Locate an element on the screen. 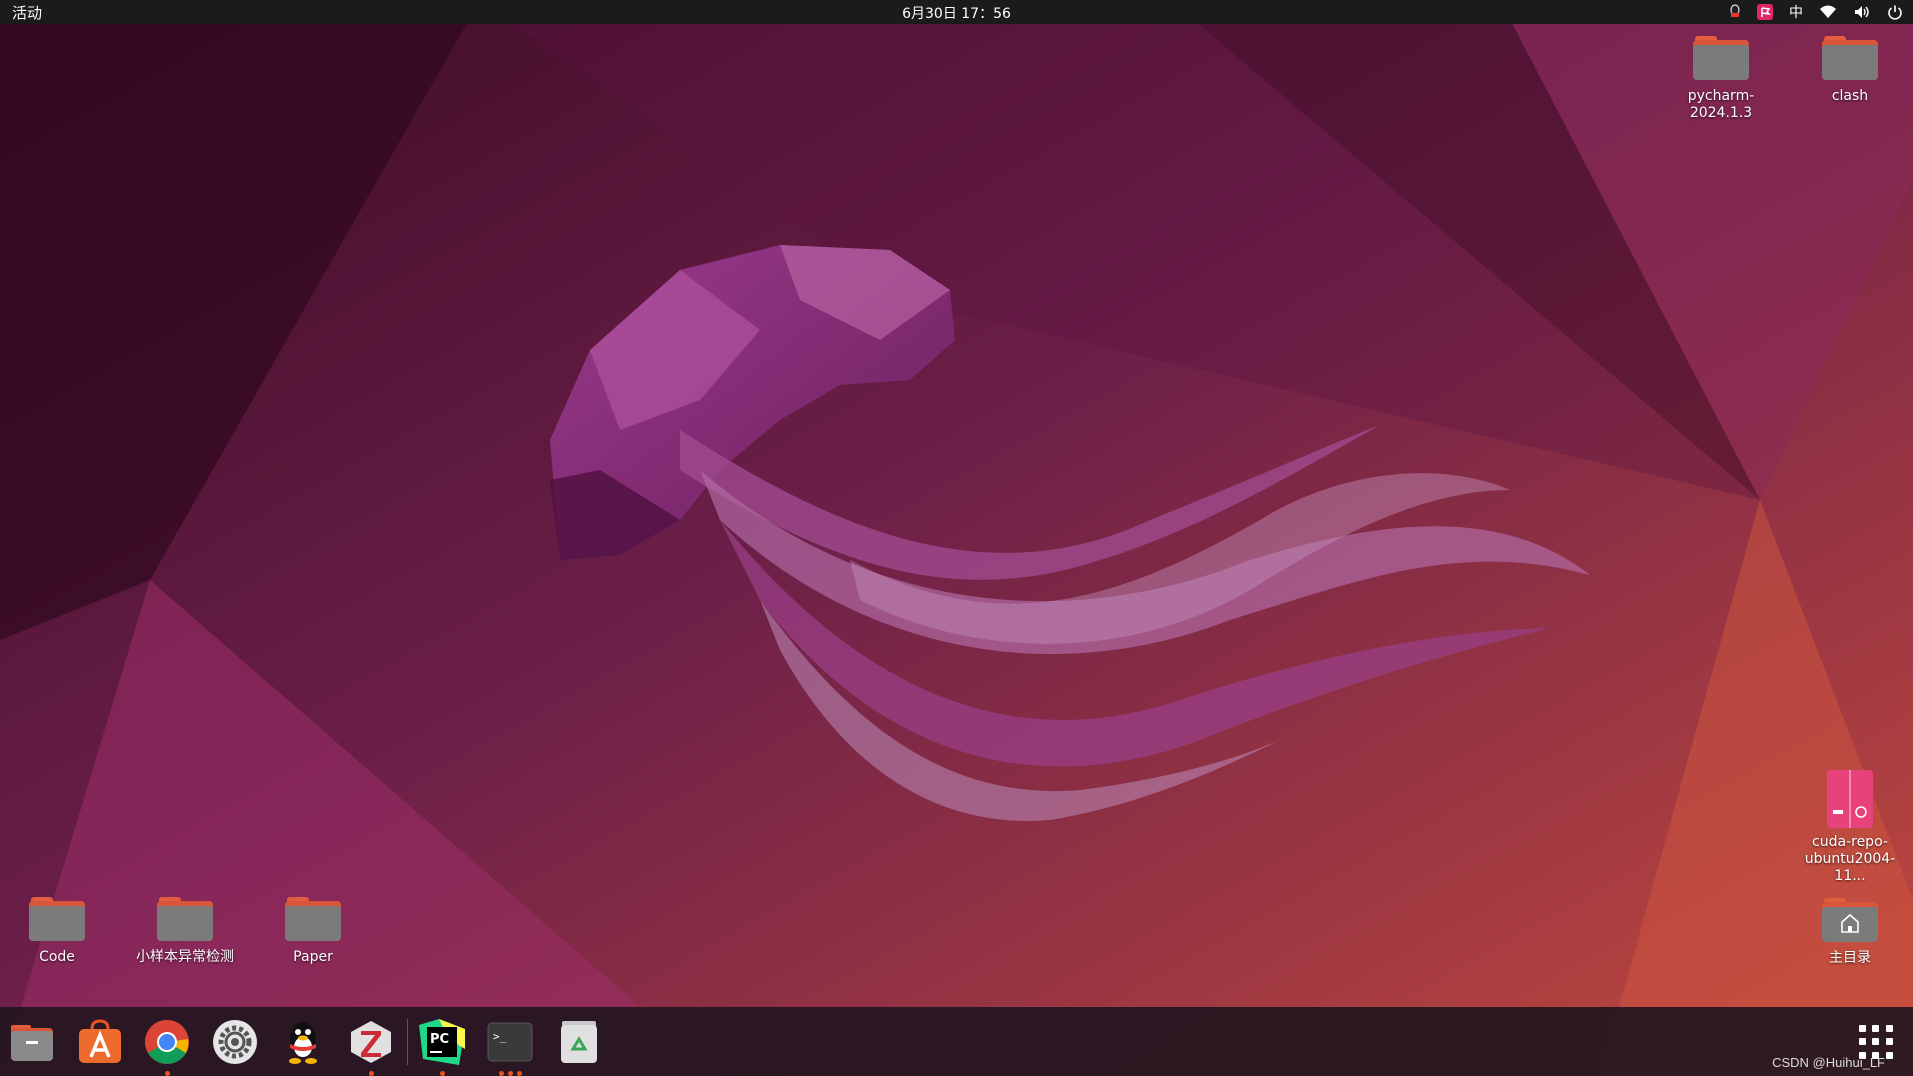 The image size is (1913, 1076). dock: PC >_ is located at coordinates (956, 1041).